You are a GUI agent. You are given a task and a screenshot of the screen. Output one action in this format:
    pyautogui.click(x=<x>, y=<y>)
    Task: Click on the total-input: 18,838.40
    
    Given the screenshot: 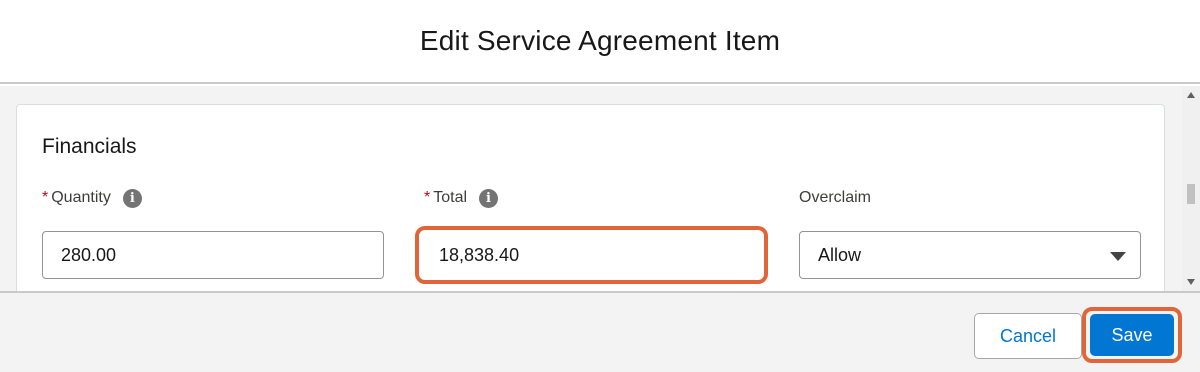 What is the action you would take?
    pyautogui.click(x=591, y=255)
    